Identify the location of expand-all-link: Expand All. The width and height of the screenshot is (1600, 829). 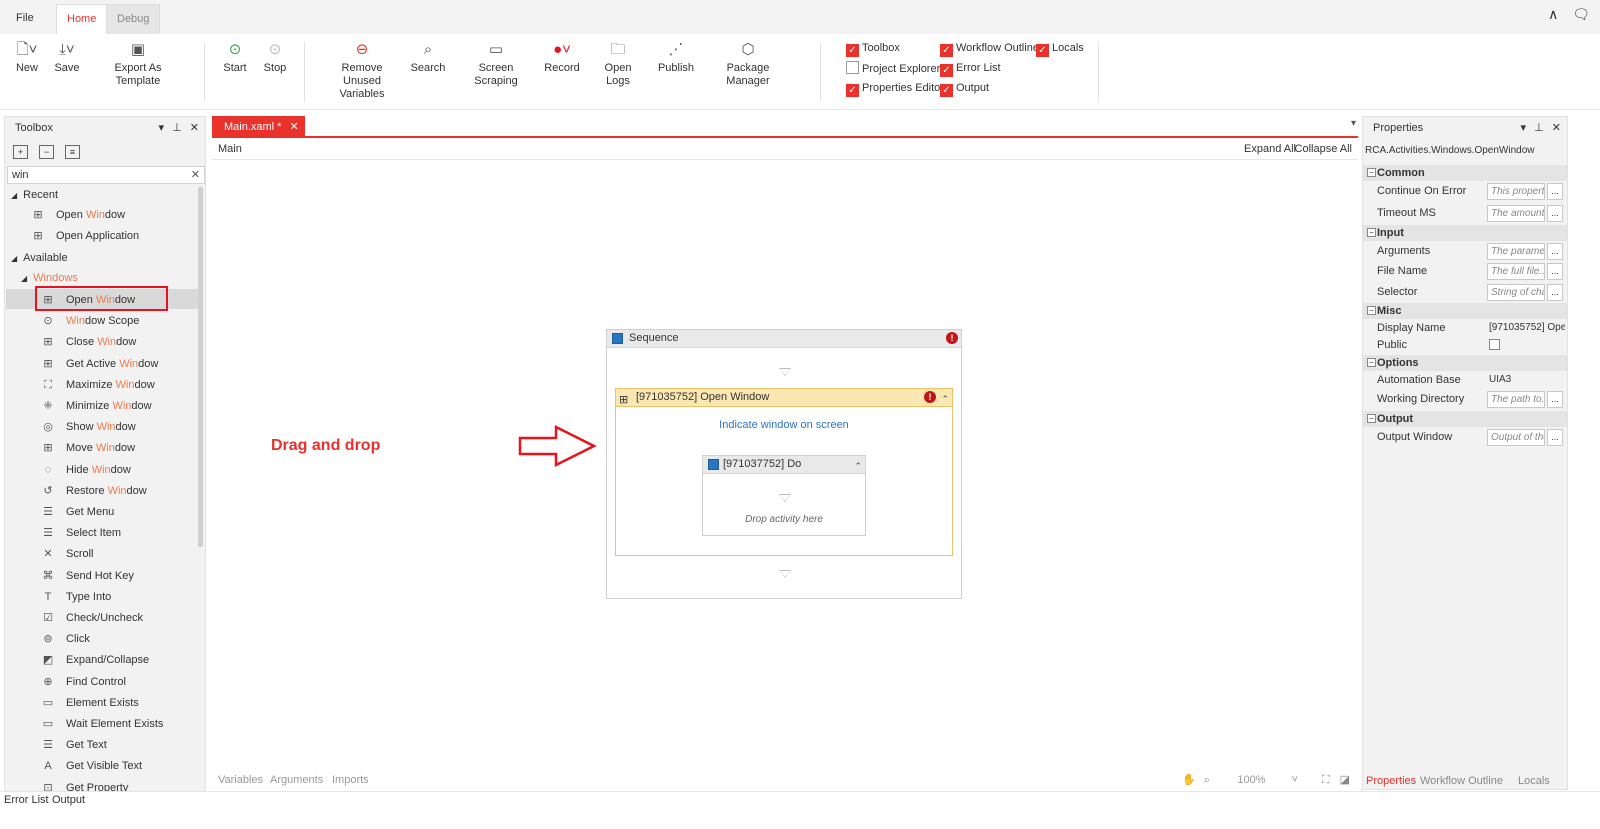
(1270, 149).